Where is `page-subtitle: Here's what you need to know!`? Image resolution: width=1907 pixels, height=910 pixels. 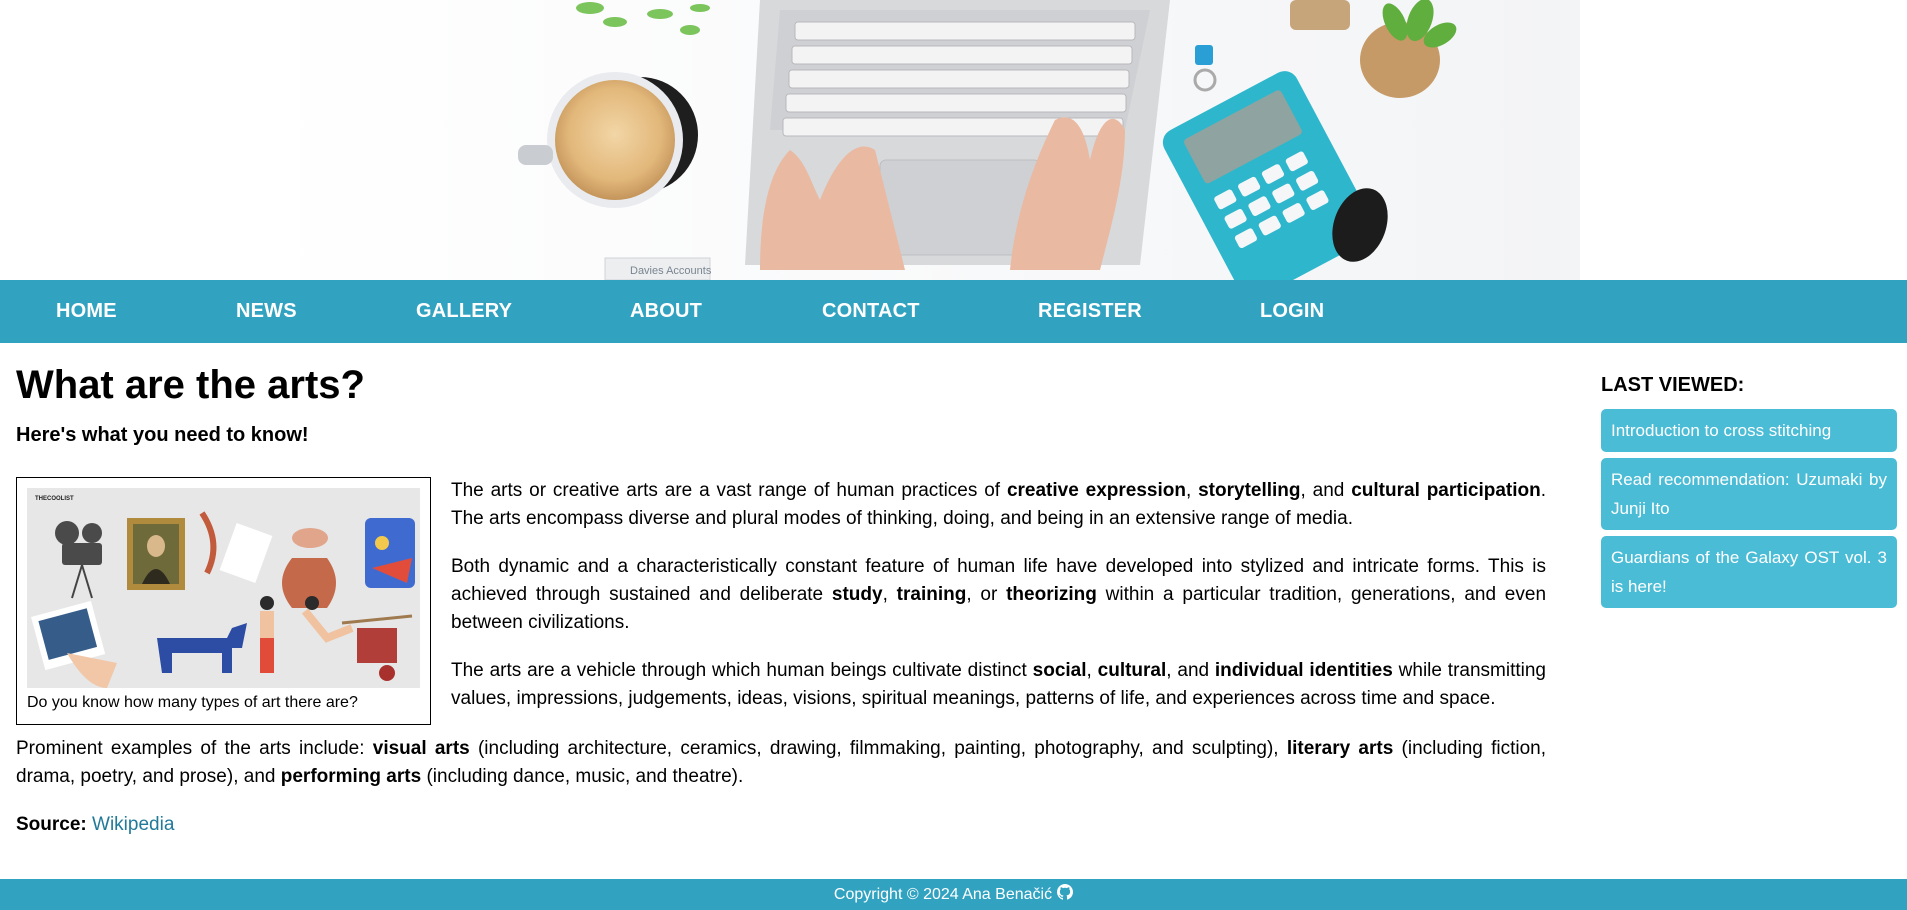
page-subtitle: Here's what you need to know! is located at coordinates (162, 435).